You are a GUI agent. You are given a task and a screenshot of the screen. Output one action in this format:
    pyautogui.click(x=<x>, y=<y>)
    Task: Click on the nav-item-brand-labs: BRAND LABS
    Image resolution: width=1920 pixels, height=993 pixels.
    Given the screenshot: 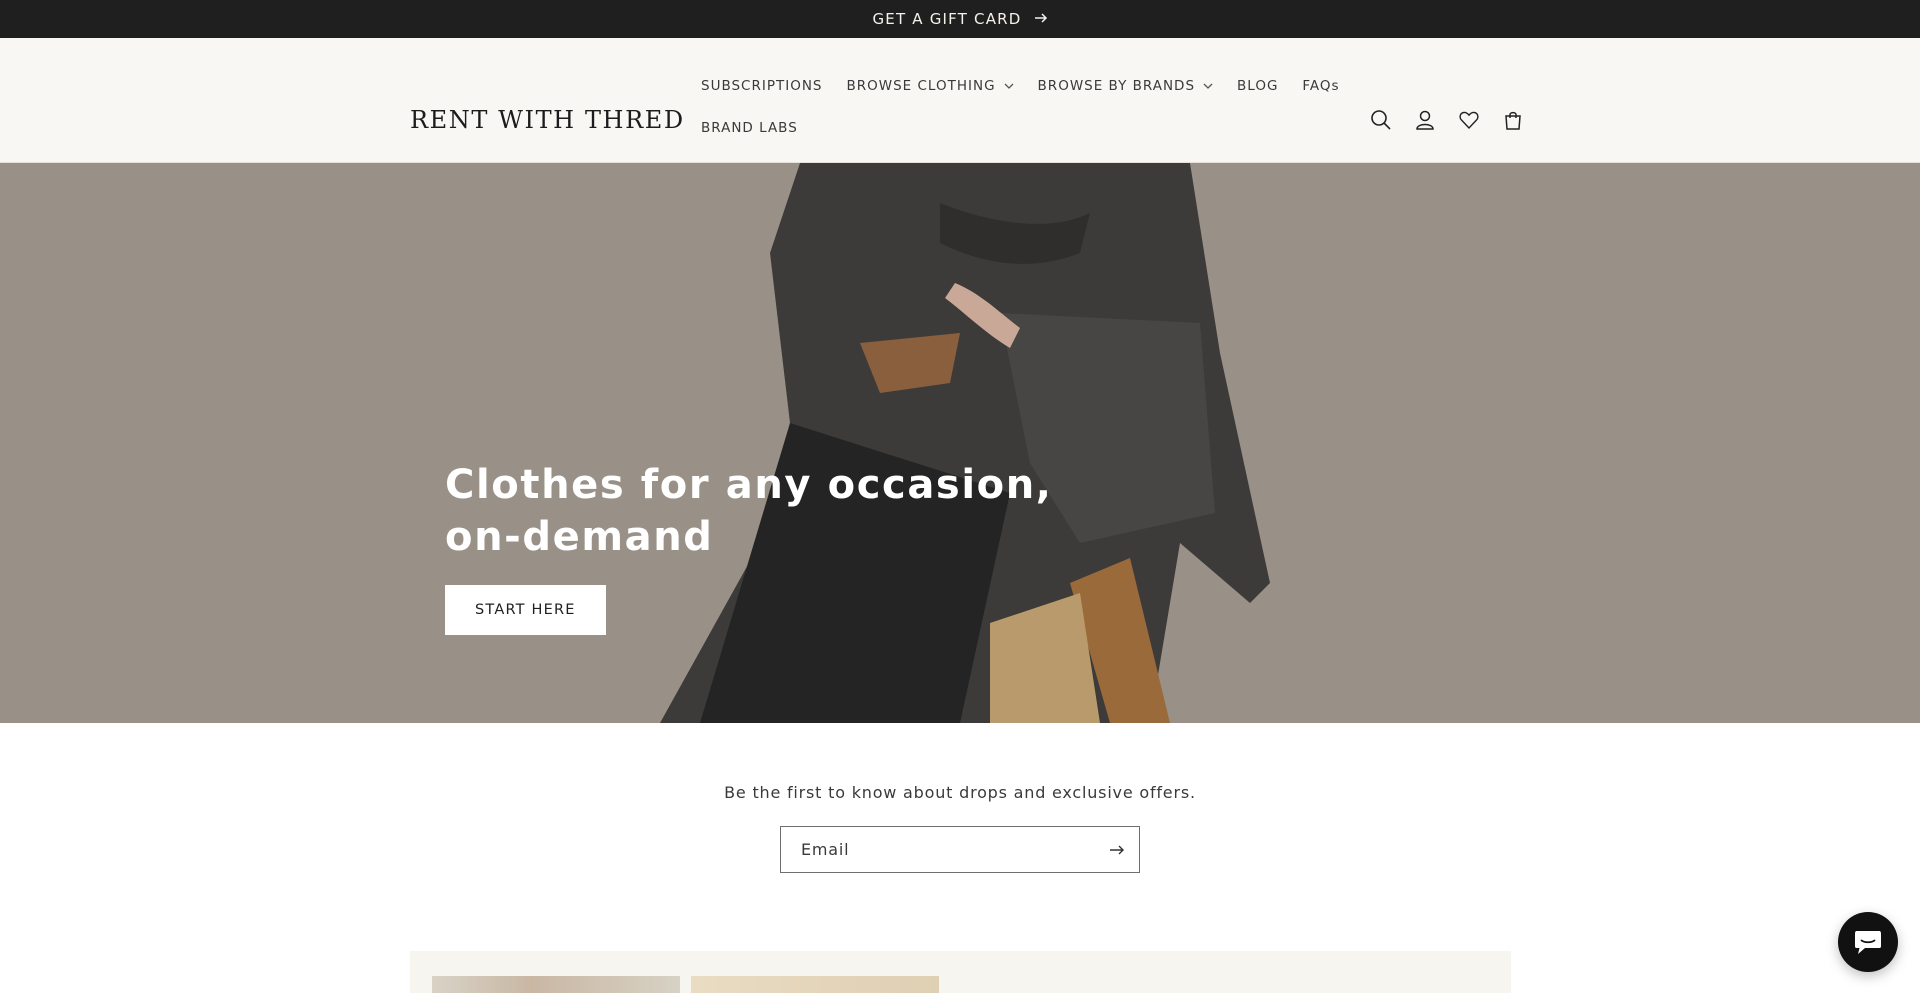 What is the action you would take?
    pyautogui.click(x=749, y=128)
    